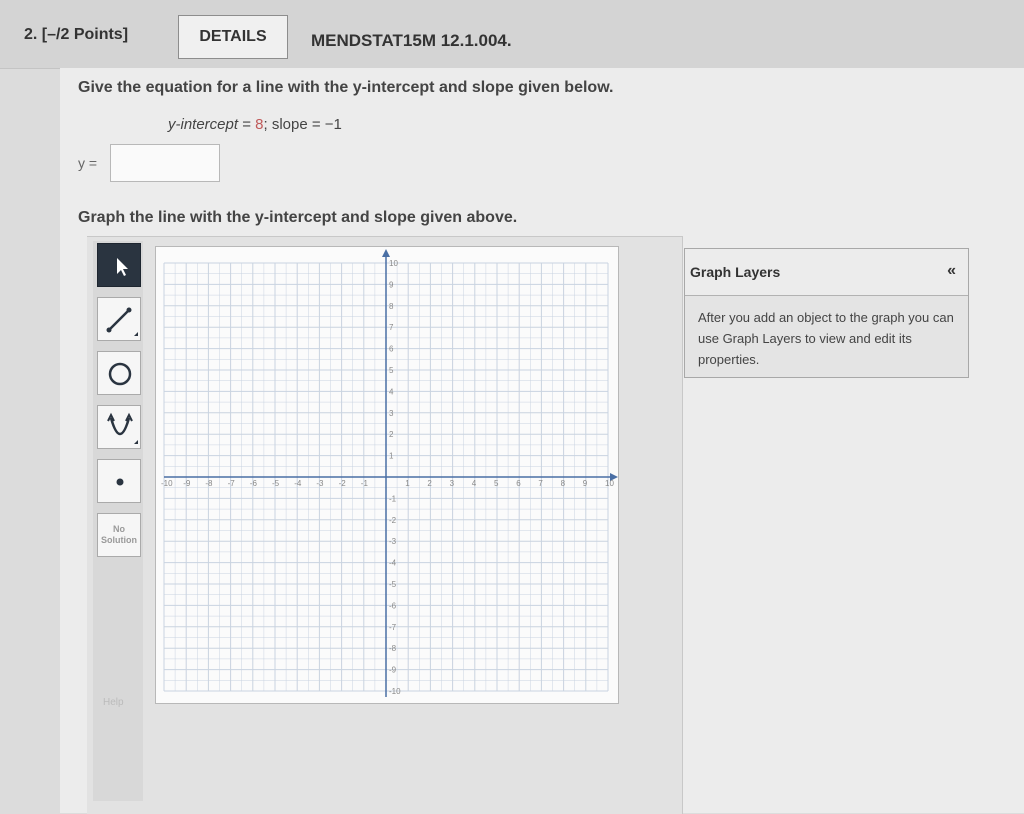 Image resolution: width=1024 pixels, height=814 pixels. I want to click on x-tick-label: 5, so click(496, 483).